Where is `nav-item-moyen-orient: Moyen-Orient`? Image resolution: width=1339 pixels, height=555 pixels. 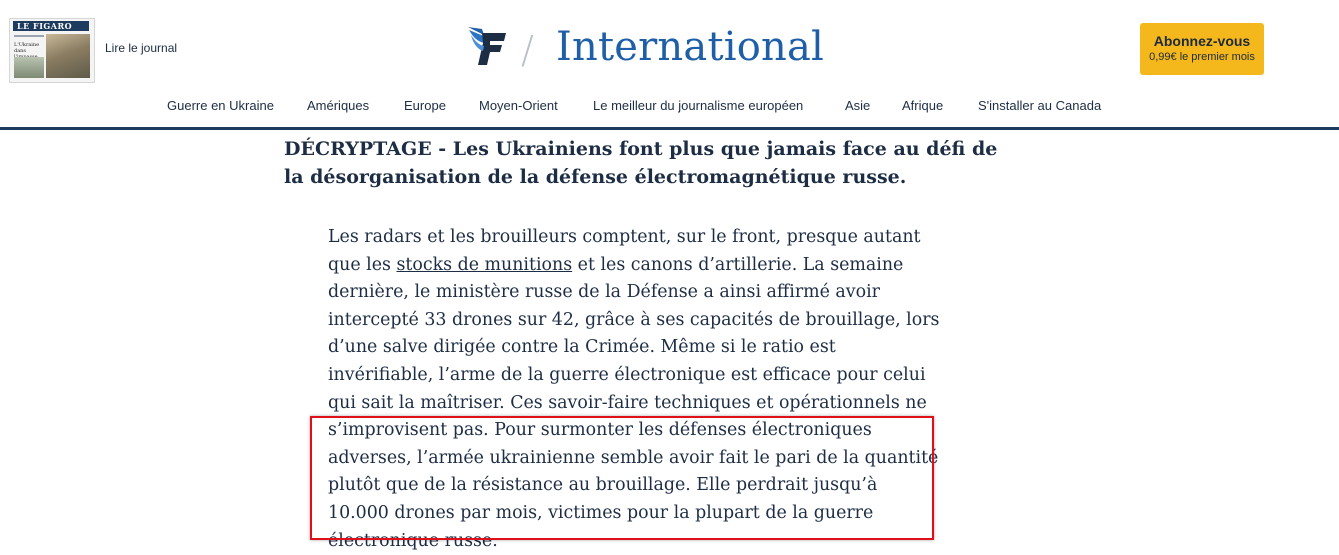 nav-item-moyen-orient: Moyen-Orient is located at coordinates (518, 105).